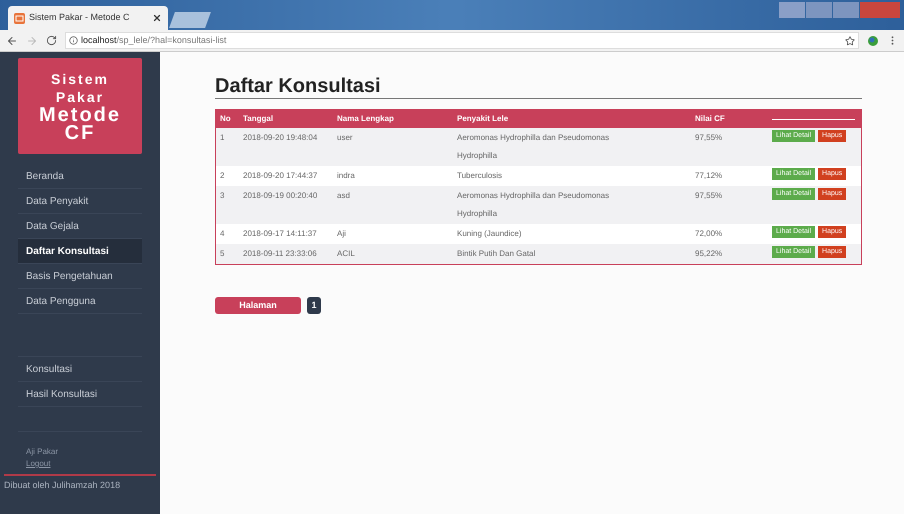 The image size is (904, 514). What do you see at coordinates (480, 176) in the screenshot?
I see `table-cell-text: Tuberculosis` at bounding box center [480, 176].